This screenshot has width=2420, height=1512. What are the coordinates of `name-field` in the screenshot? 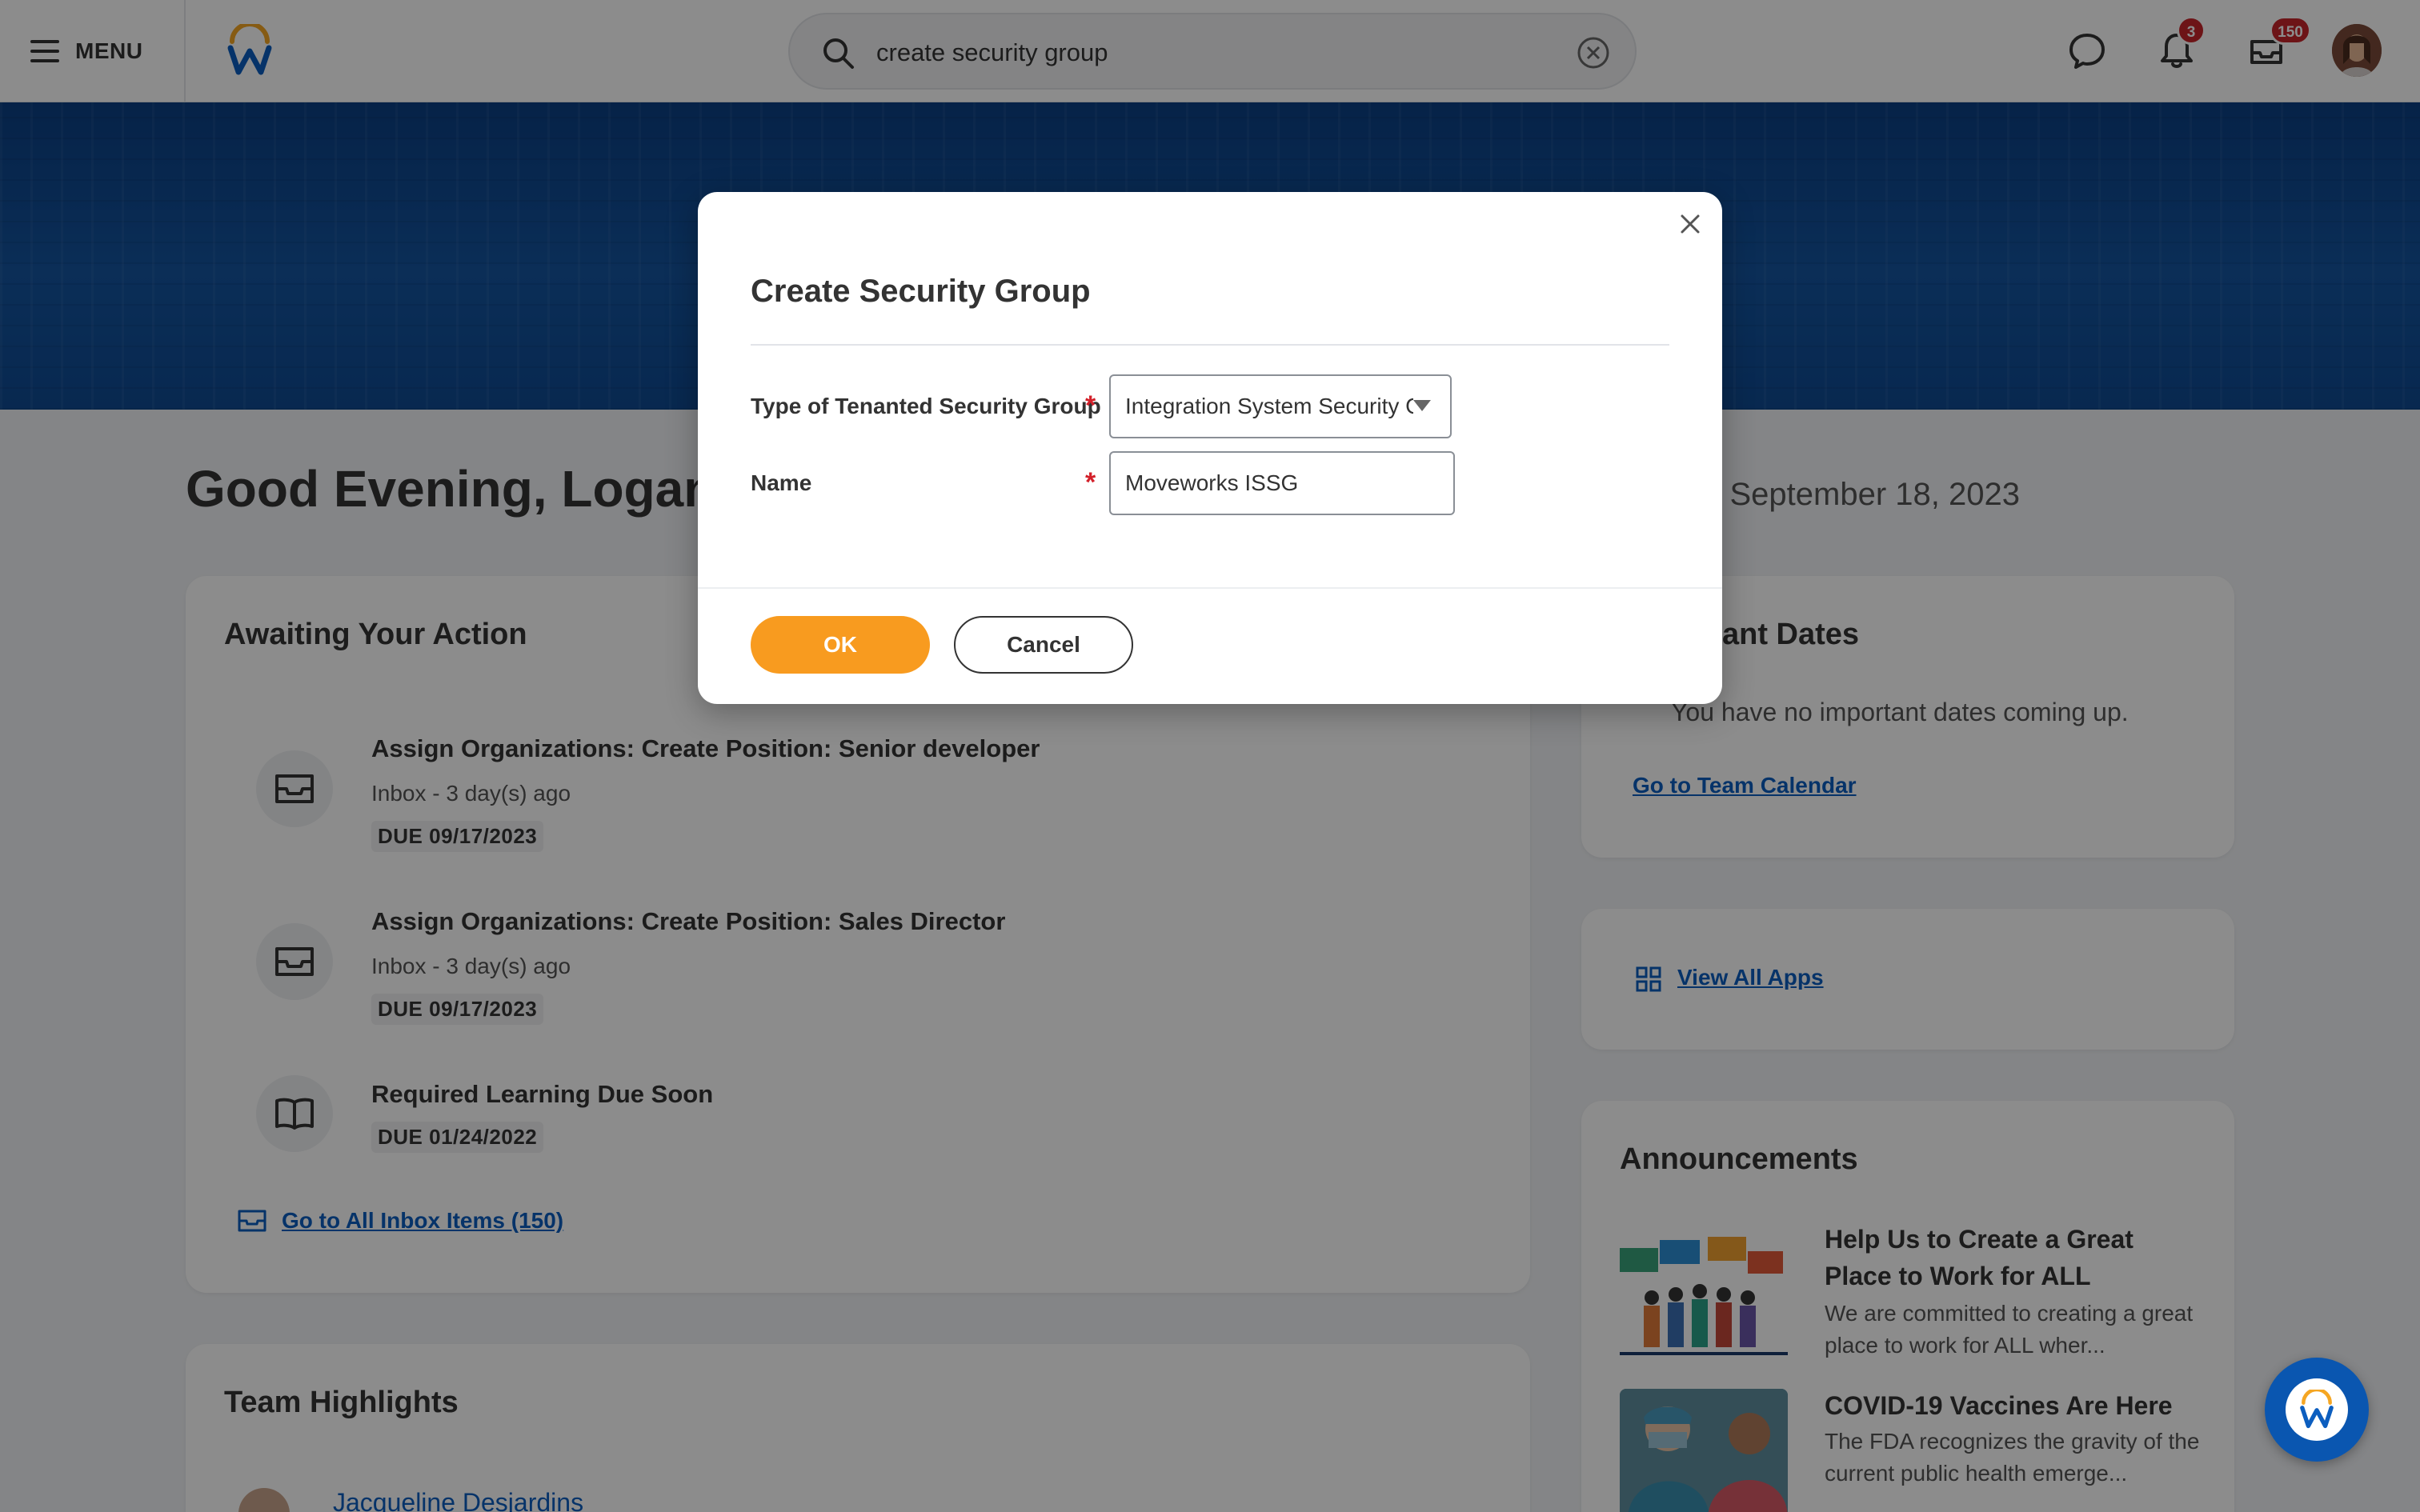 It's located at (1282, 483).